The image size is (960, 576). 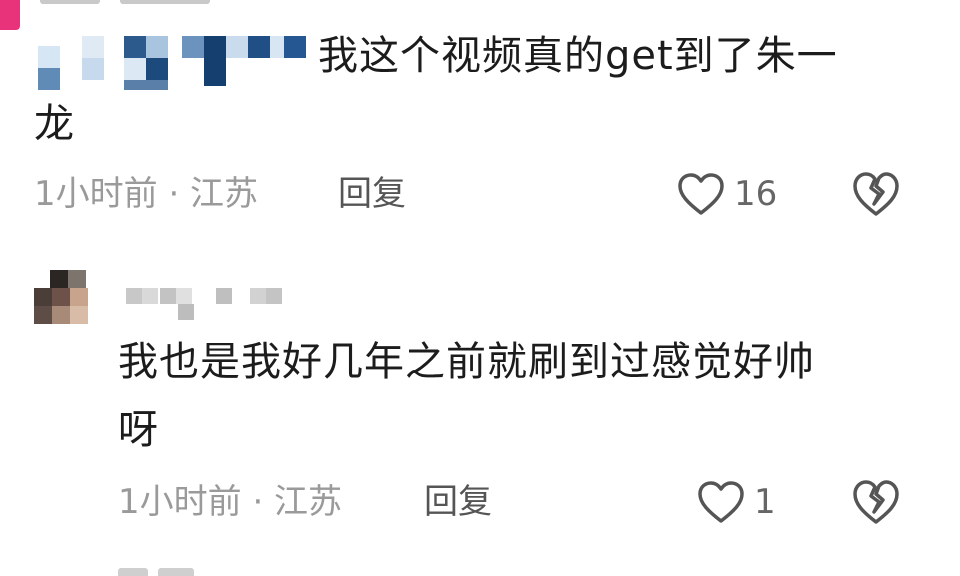 I want to click on comment-text-line: 呀, so click(x=138, y=430).